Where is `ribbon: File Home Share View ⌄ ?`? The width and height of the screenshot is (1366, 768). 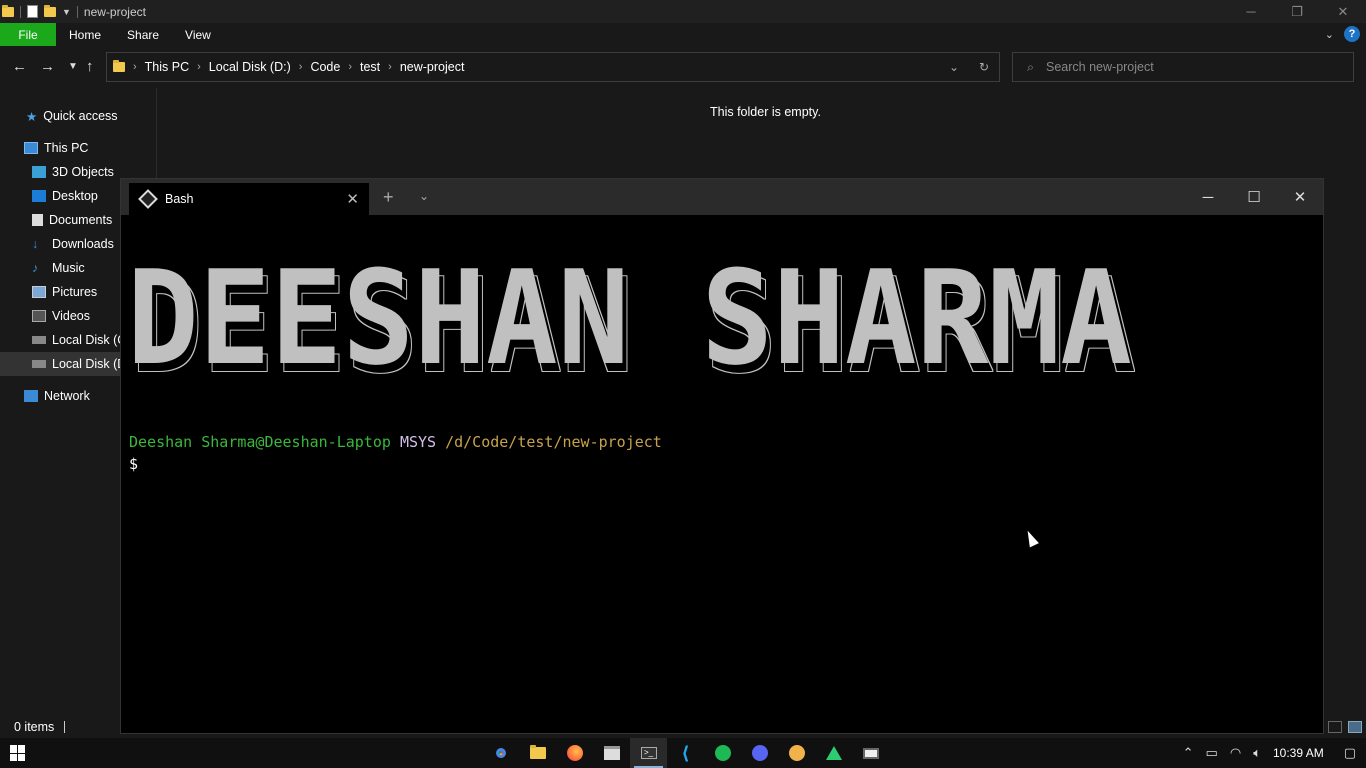 ribbon: File Home Share View ⌄ ? is located at coordinates (683, 34).